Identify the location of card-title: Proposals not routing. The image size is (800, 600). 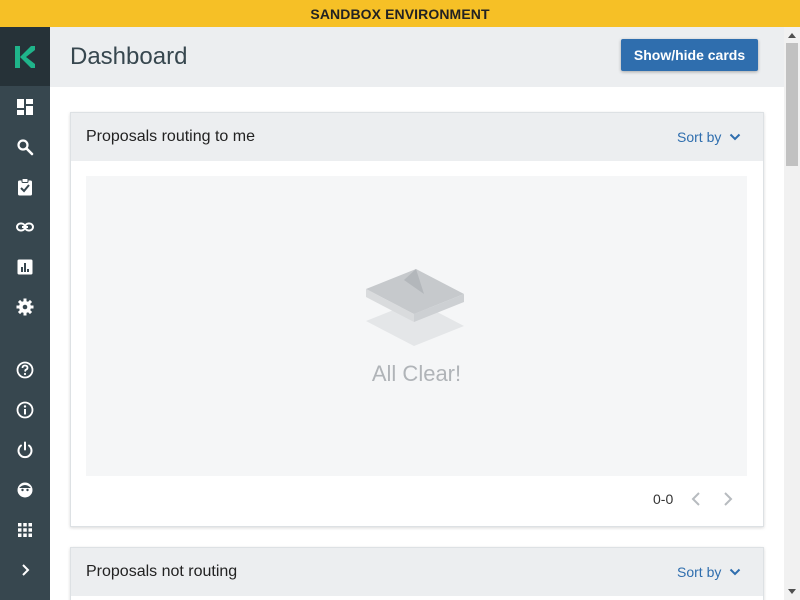
(162, 571).